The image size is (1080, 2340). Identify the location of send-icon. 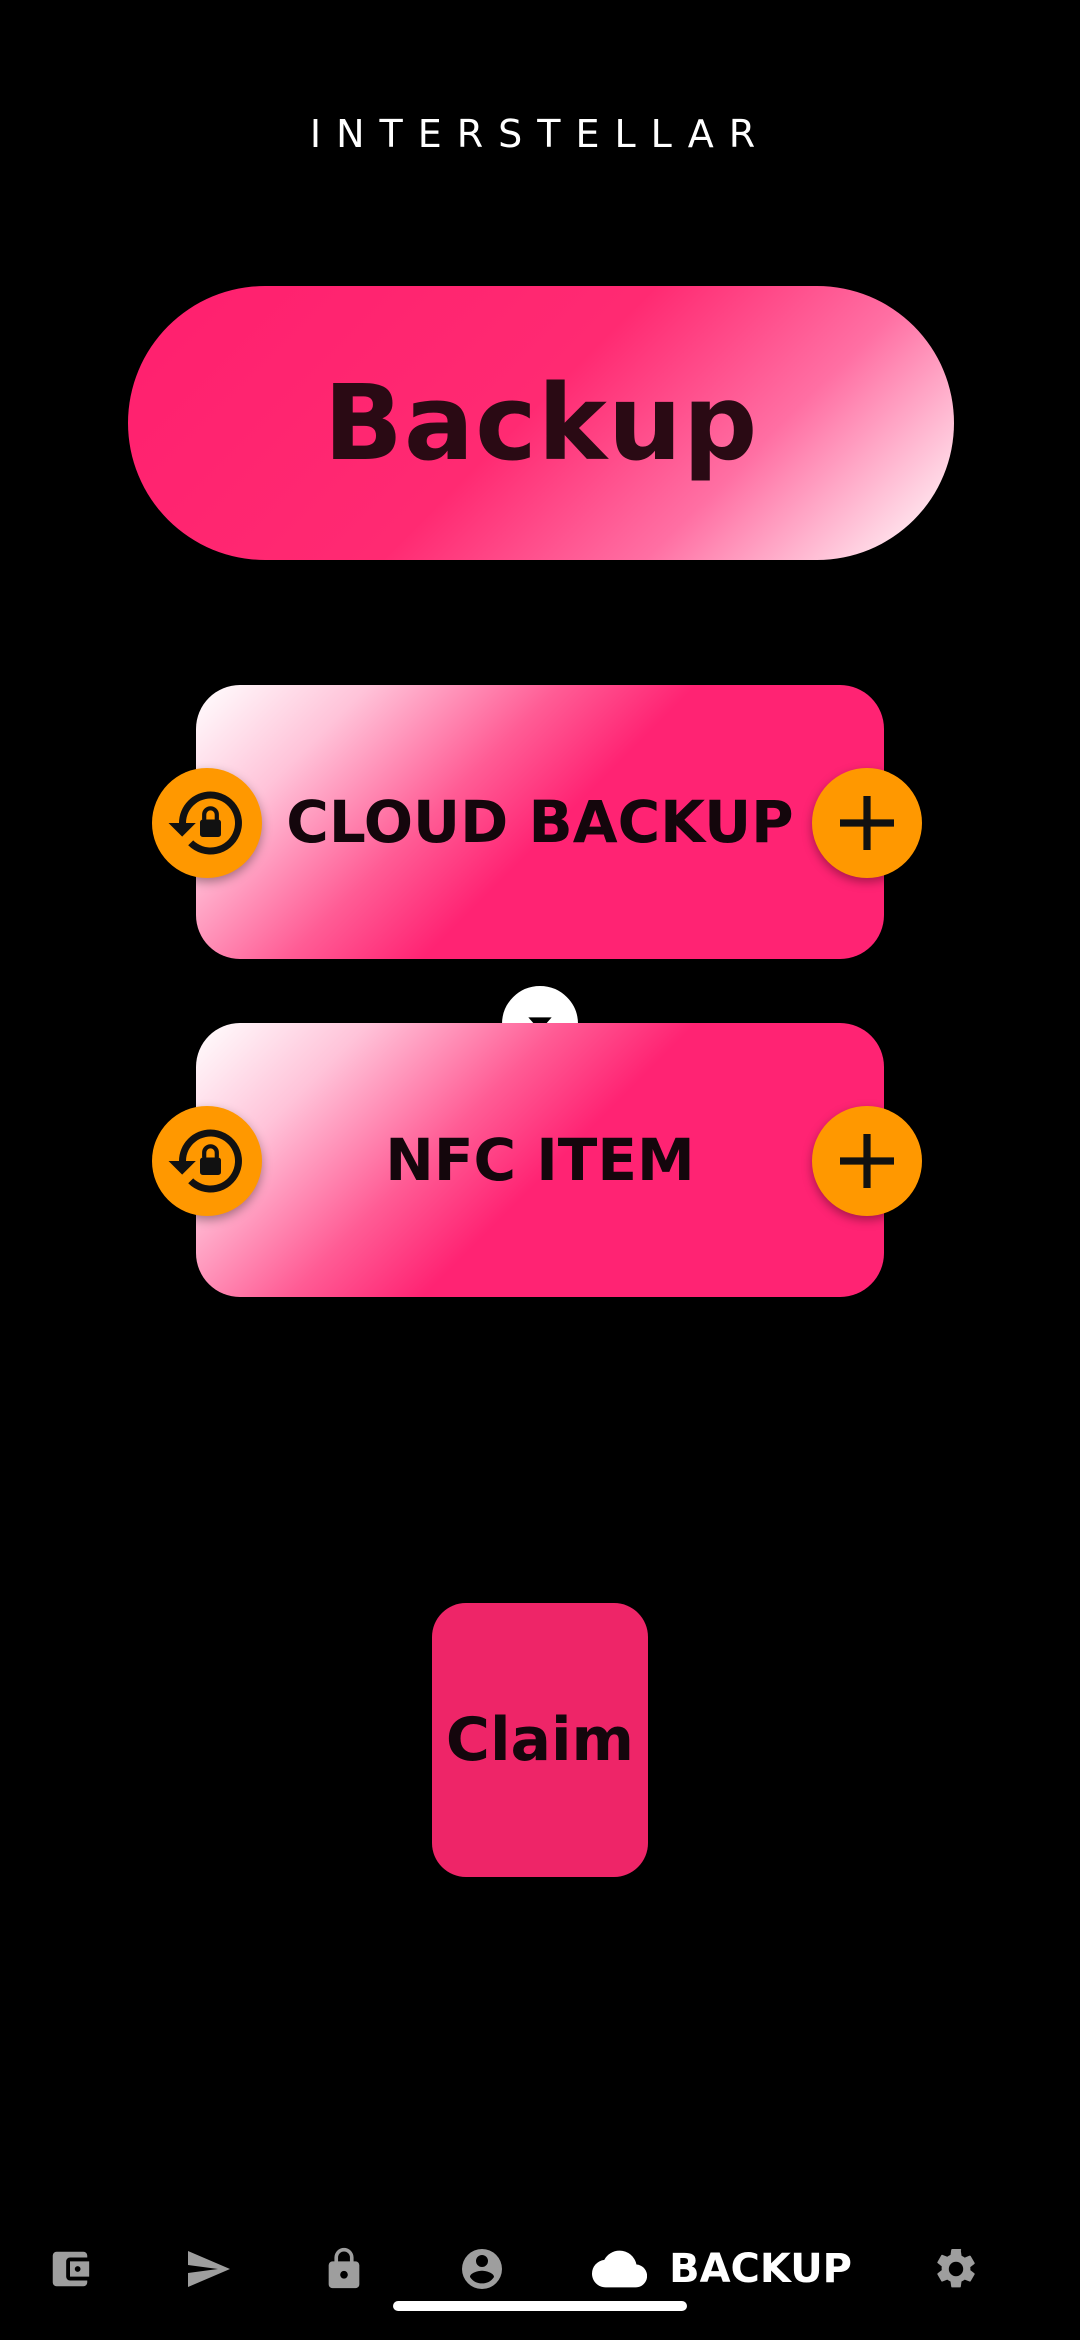
(209, 2269).